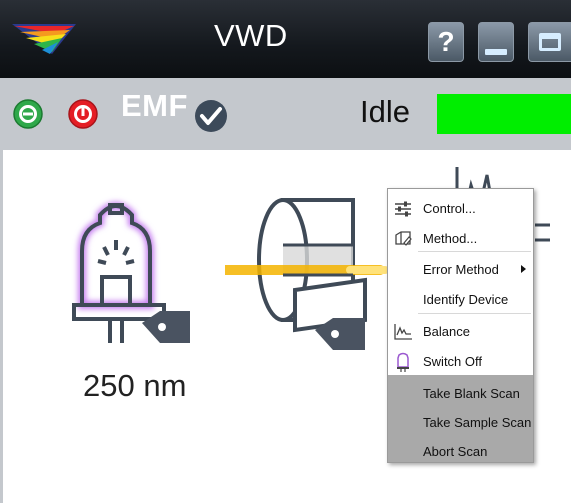  Describe the element at coordinates (446, 331) in the screenshot. I see `menu-item-label: Balance` at that location.